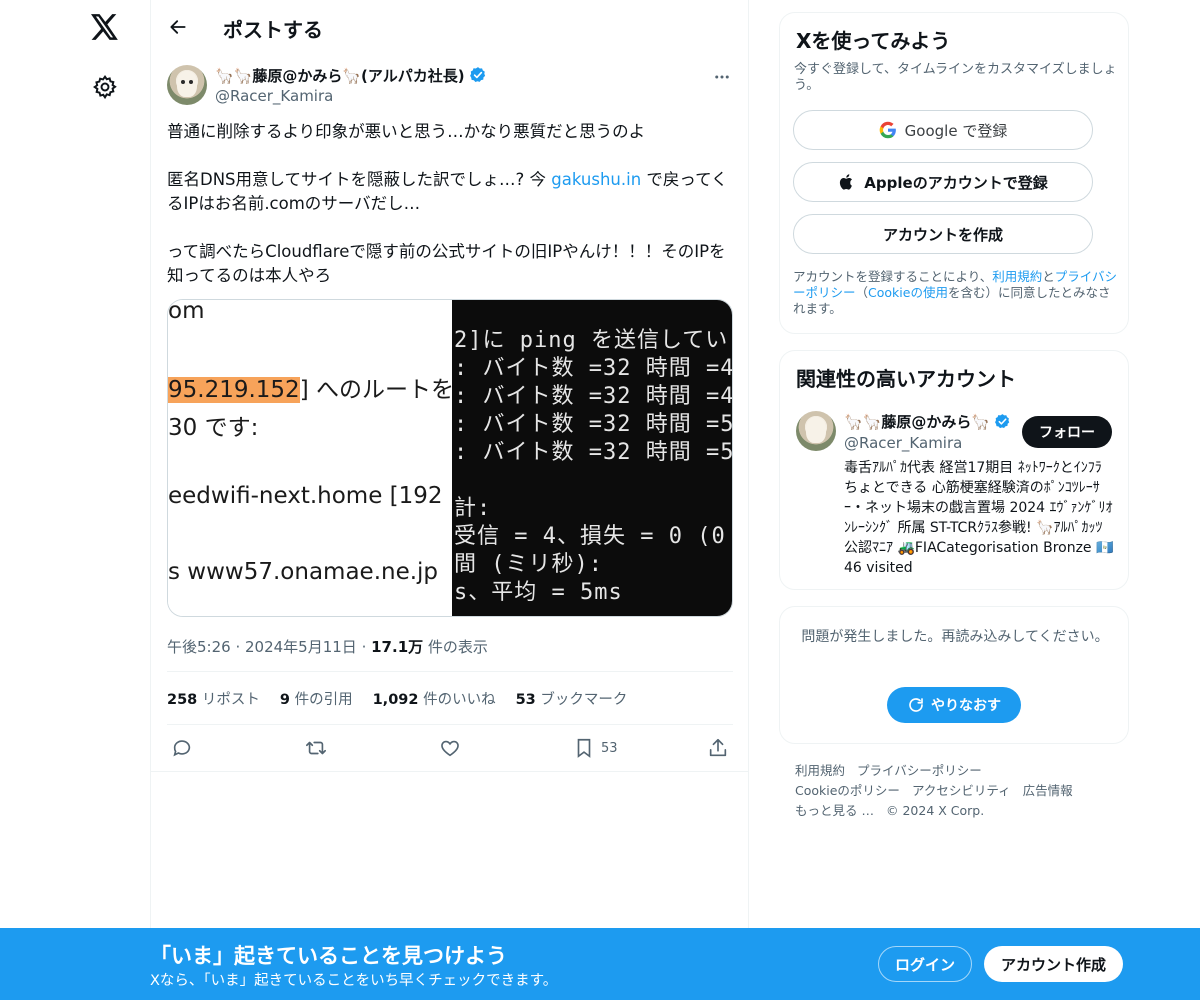  Describe the element at coordinates (182, 748) in the screenshot. I see `reply-icon` at that location.